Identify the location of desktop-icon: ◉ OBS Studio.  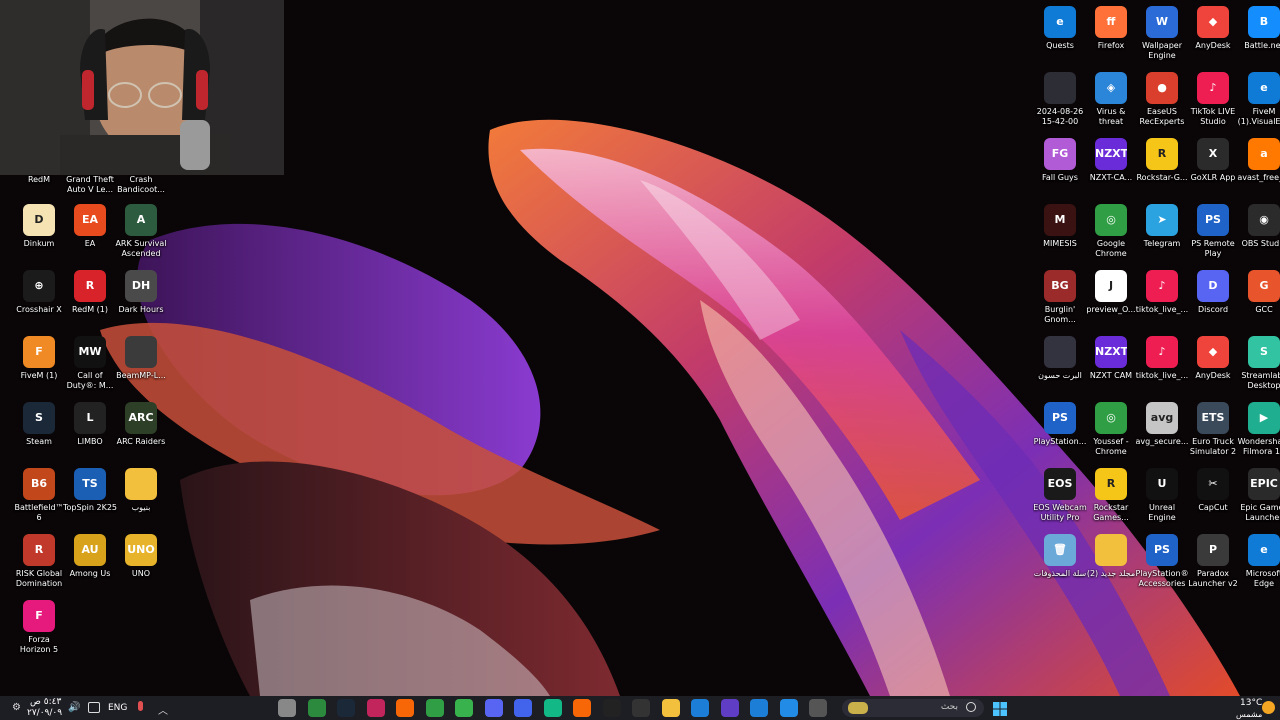
(1258, 226).